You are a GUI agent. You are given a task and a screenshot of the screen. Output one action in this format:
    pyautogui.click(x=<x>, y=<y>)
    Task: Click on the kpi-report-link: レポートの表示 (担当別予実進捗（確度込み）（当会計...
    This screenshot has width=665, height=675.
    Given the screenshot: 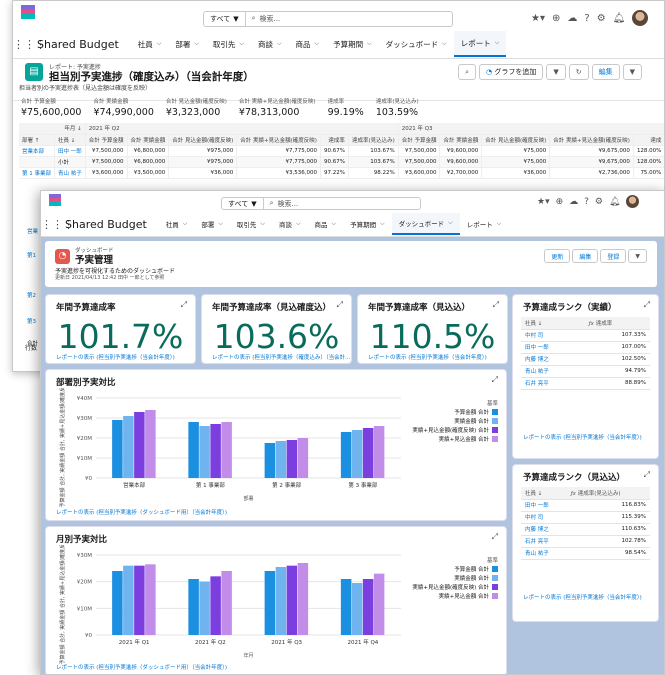 What is the action you would take?
    pyautogui.click(x=281, y=357)
    